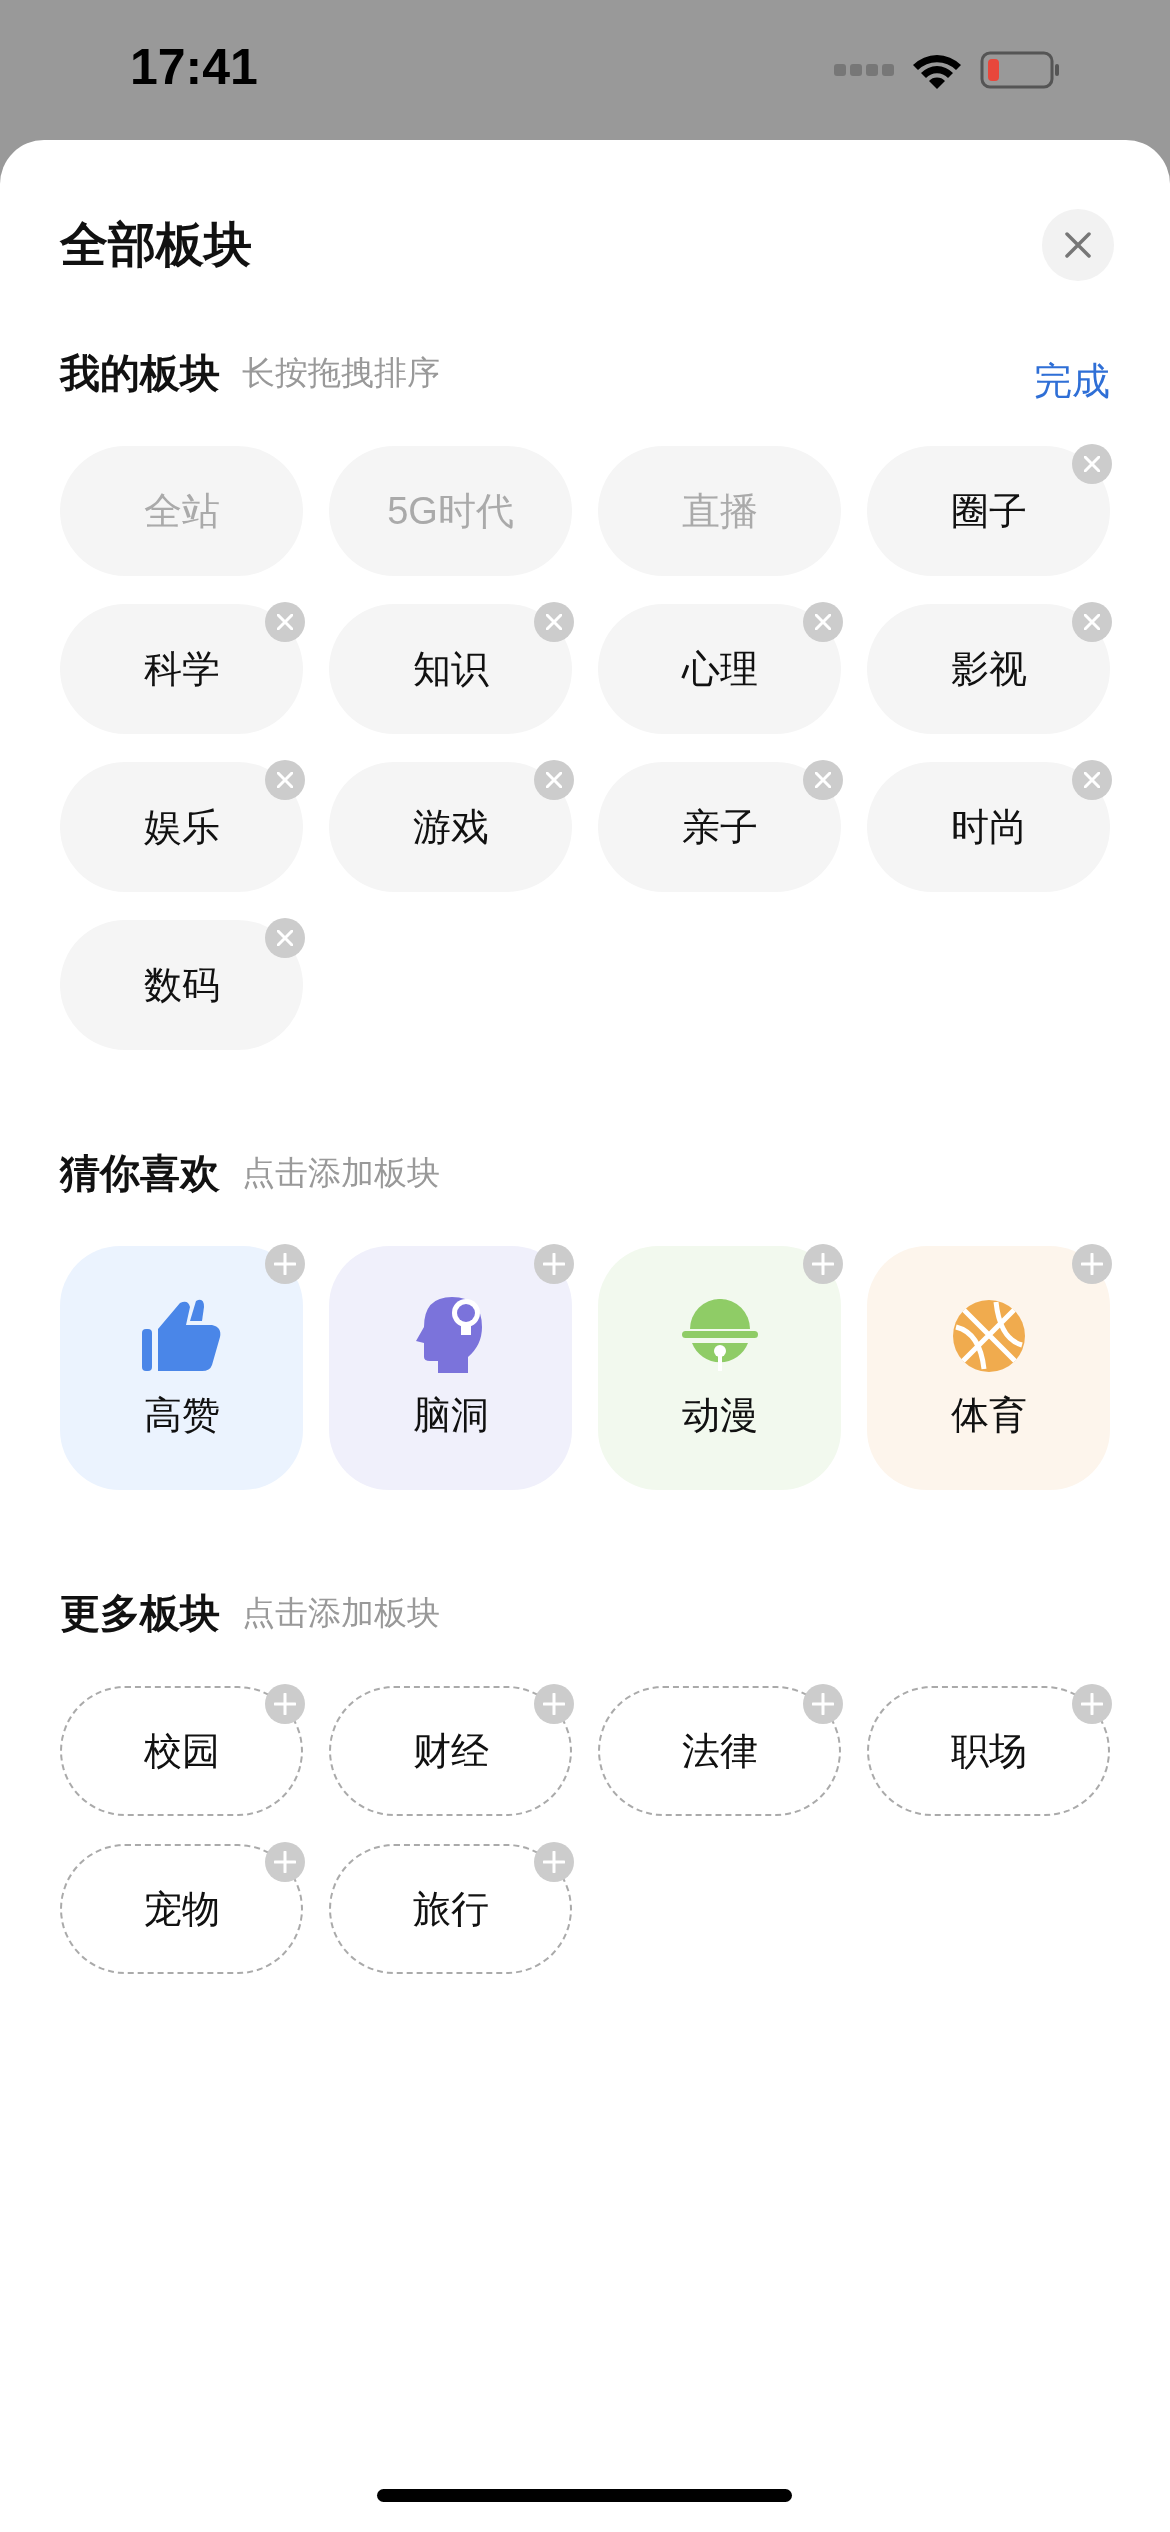 The width and height of the screenshot is (1170, 2532). What do you see at coordinates (988, 1415) in the screenshot?
I see `tile-label: 体育` at bounding box center [988, 1415].